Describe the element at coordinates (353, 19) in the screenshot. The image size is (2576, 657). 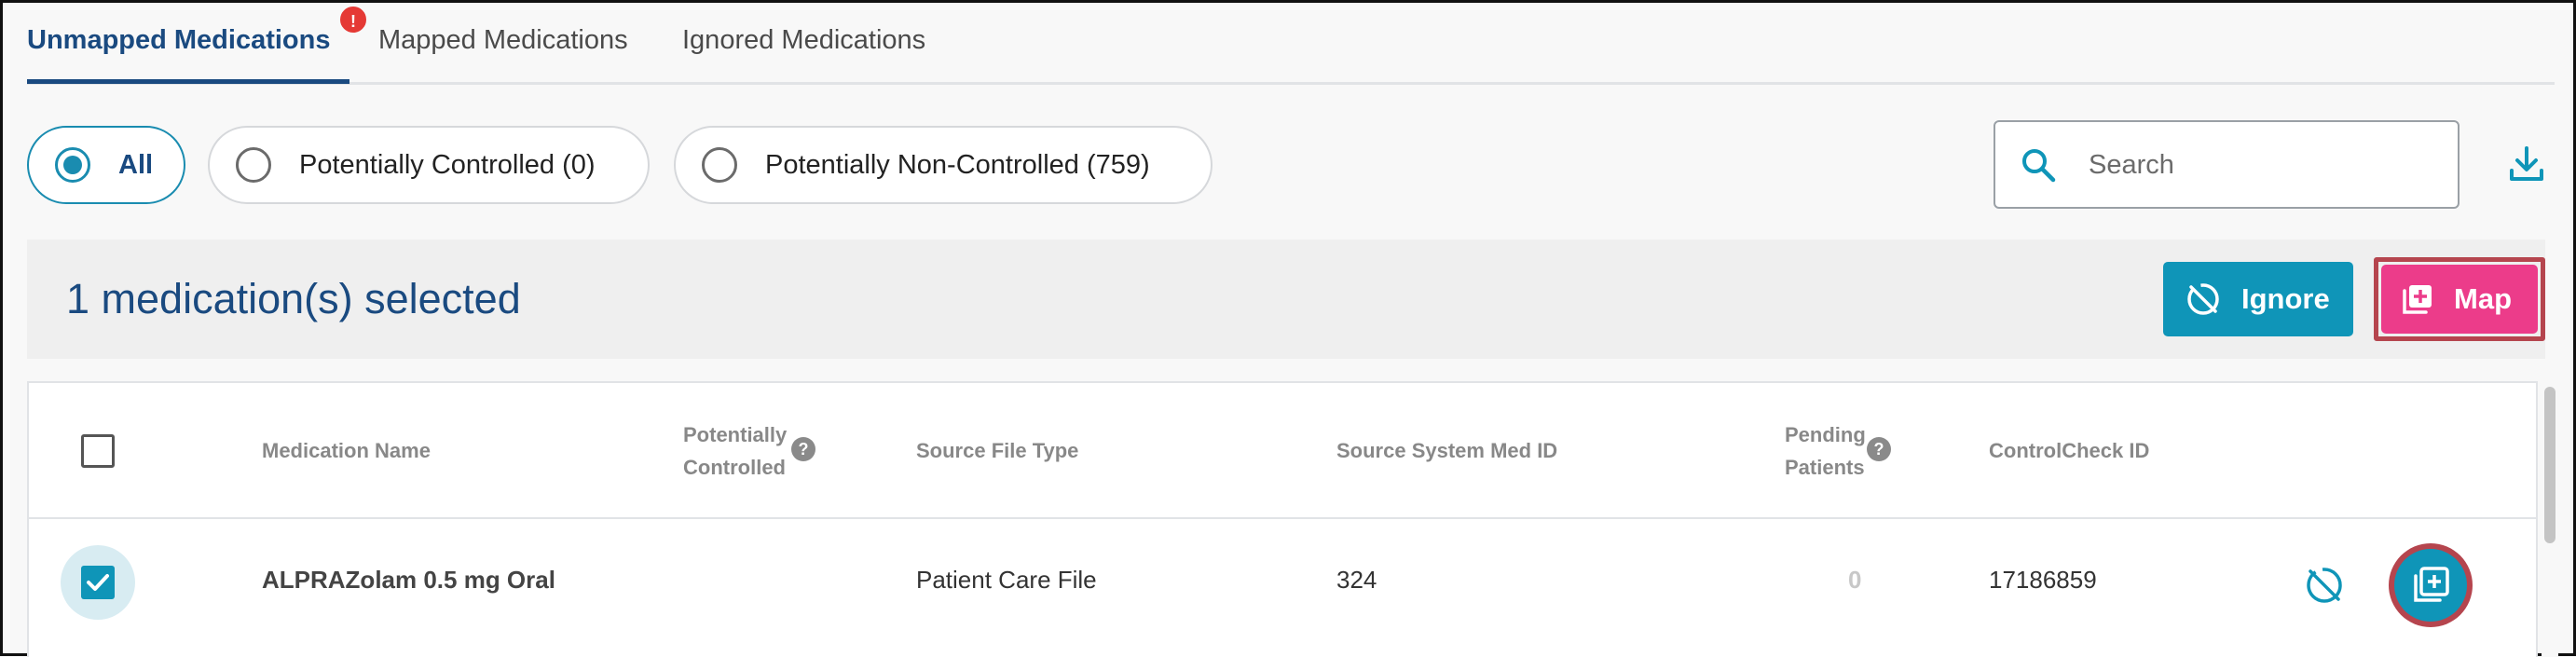
I see `alert-badge: !` at that location.